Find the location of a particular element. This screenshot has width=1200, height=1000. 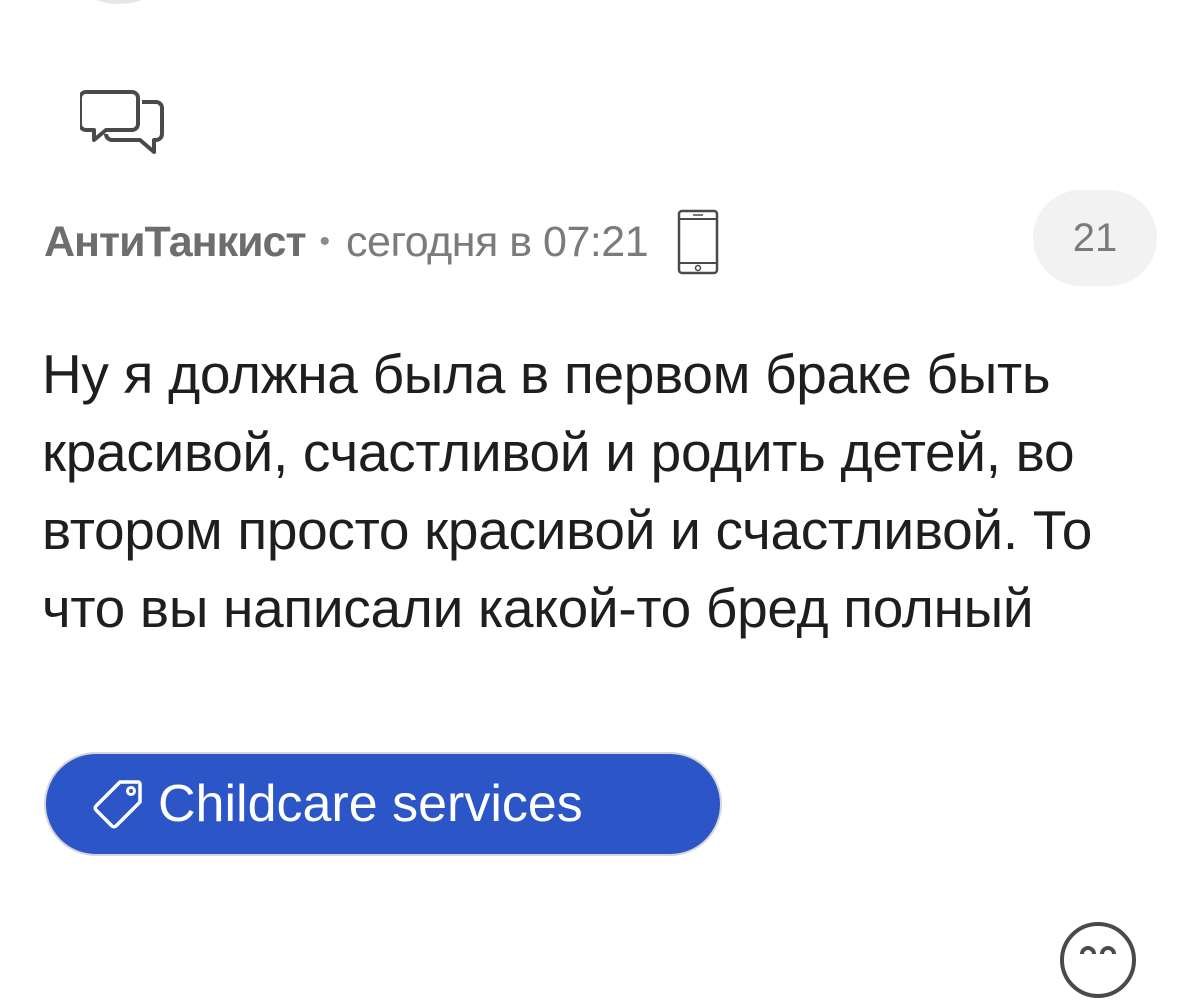

author-name: АнтиТанкист is located at coordinates (175, 242).